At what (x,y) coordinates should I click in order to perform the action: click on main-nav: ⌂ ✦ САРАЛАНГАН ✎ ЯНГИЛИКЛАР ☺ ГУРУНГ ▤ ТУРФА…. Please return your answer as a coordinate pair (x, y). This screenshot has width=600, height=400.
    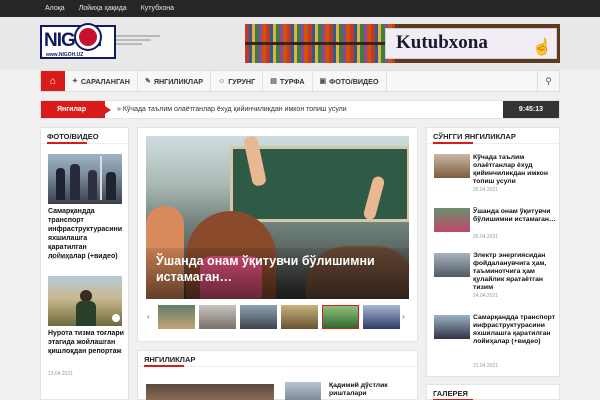
    Looking at the image, I should click on (300, 81).